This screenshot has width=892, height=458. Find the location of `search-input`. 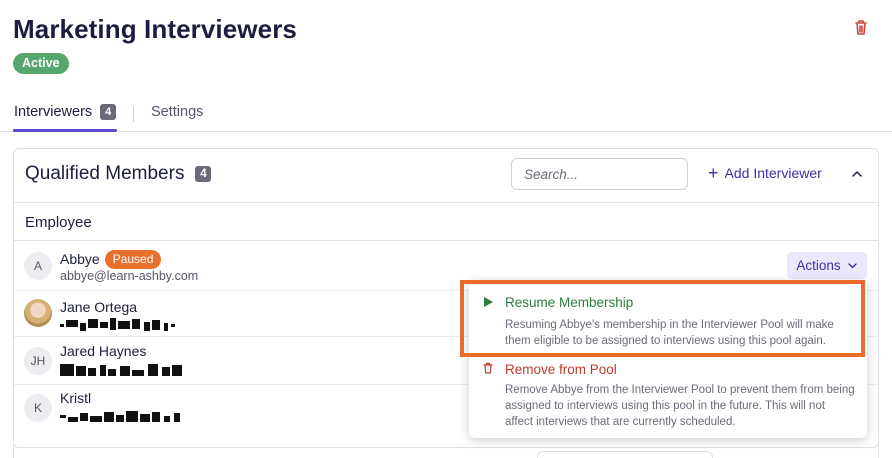

search-input is located at coordinates (599, 174).